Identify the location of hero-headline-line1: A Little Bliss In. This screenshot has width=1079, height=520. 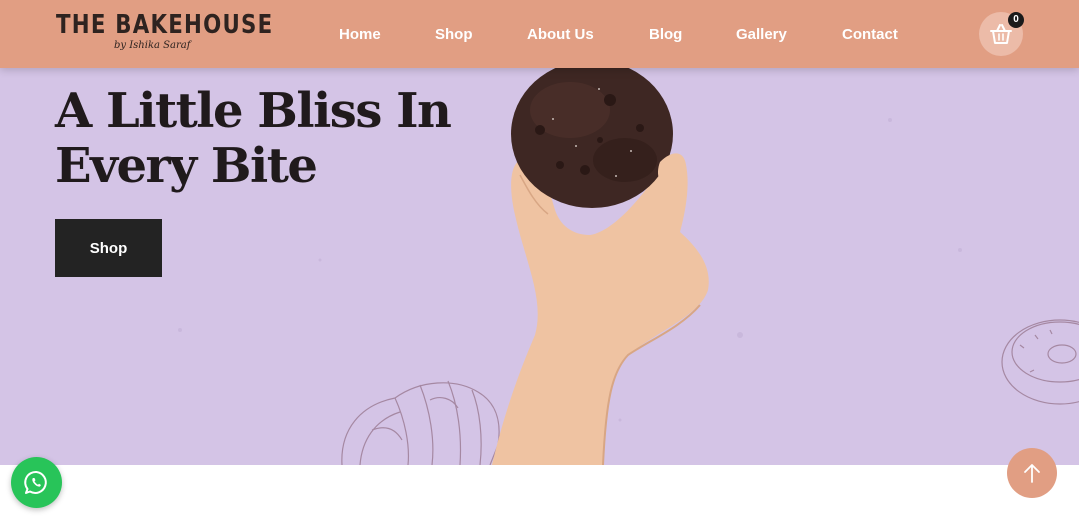
(253, 111).